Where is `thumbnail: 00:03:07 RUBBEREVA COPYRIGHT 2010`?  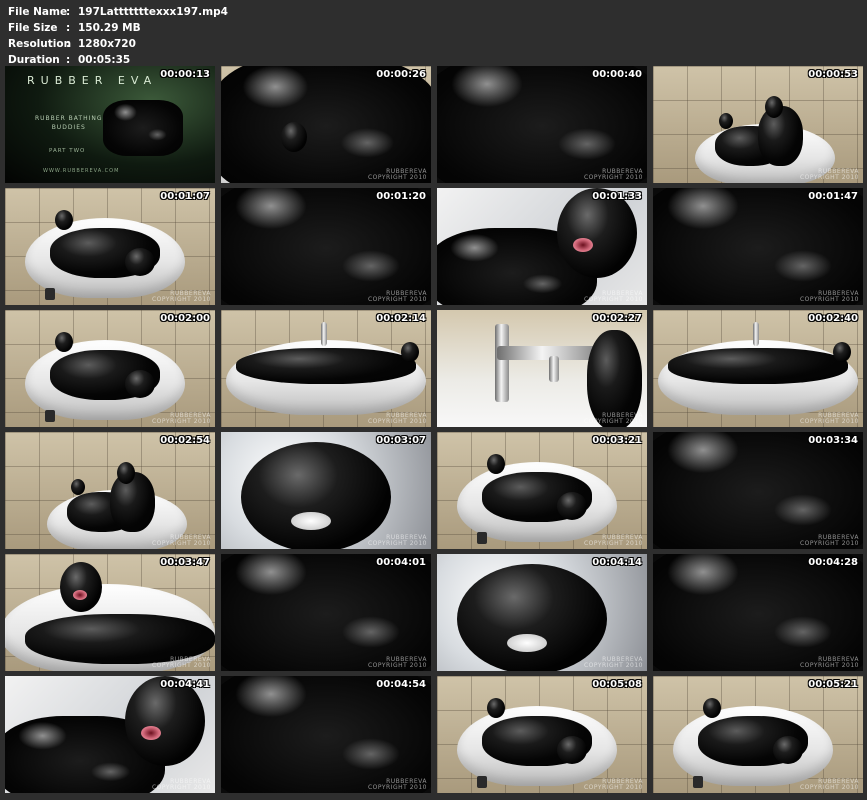
thumbnail: 00:03:07 RUBBEREVA COPYRIGHT 2010 is located at coordinates (326, 490).